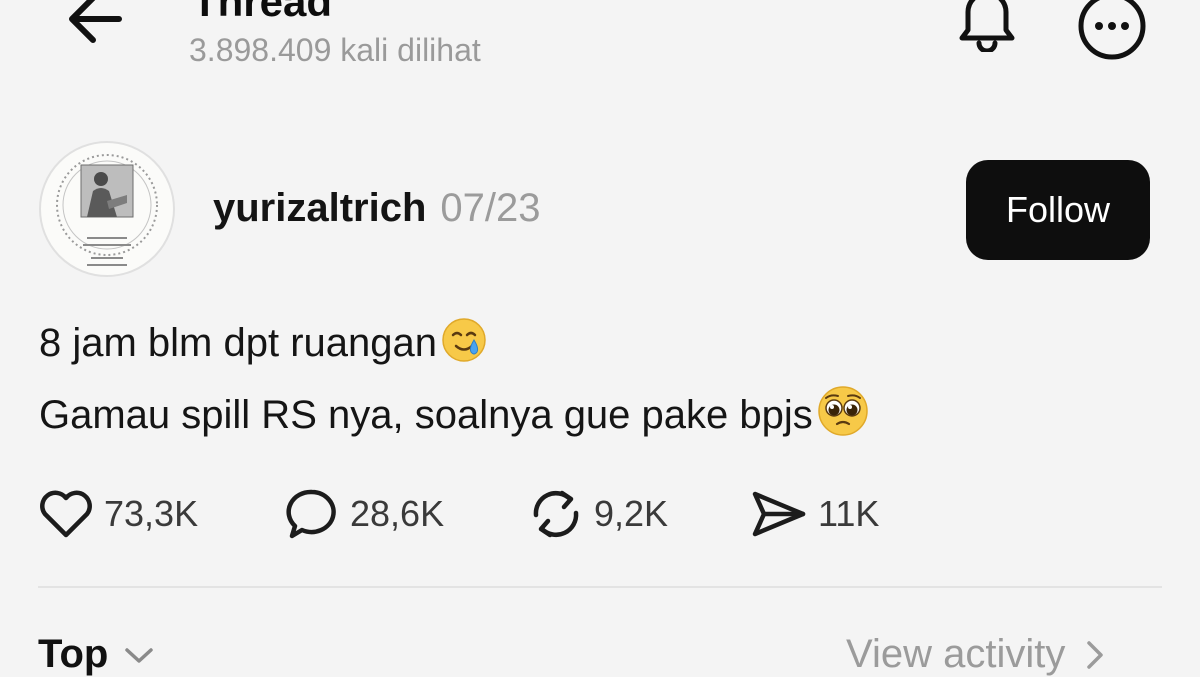 The height and width of the screenshot is (677, 1200). I want to click on notification-button, so click(987, 28).